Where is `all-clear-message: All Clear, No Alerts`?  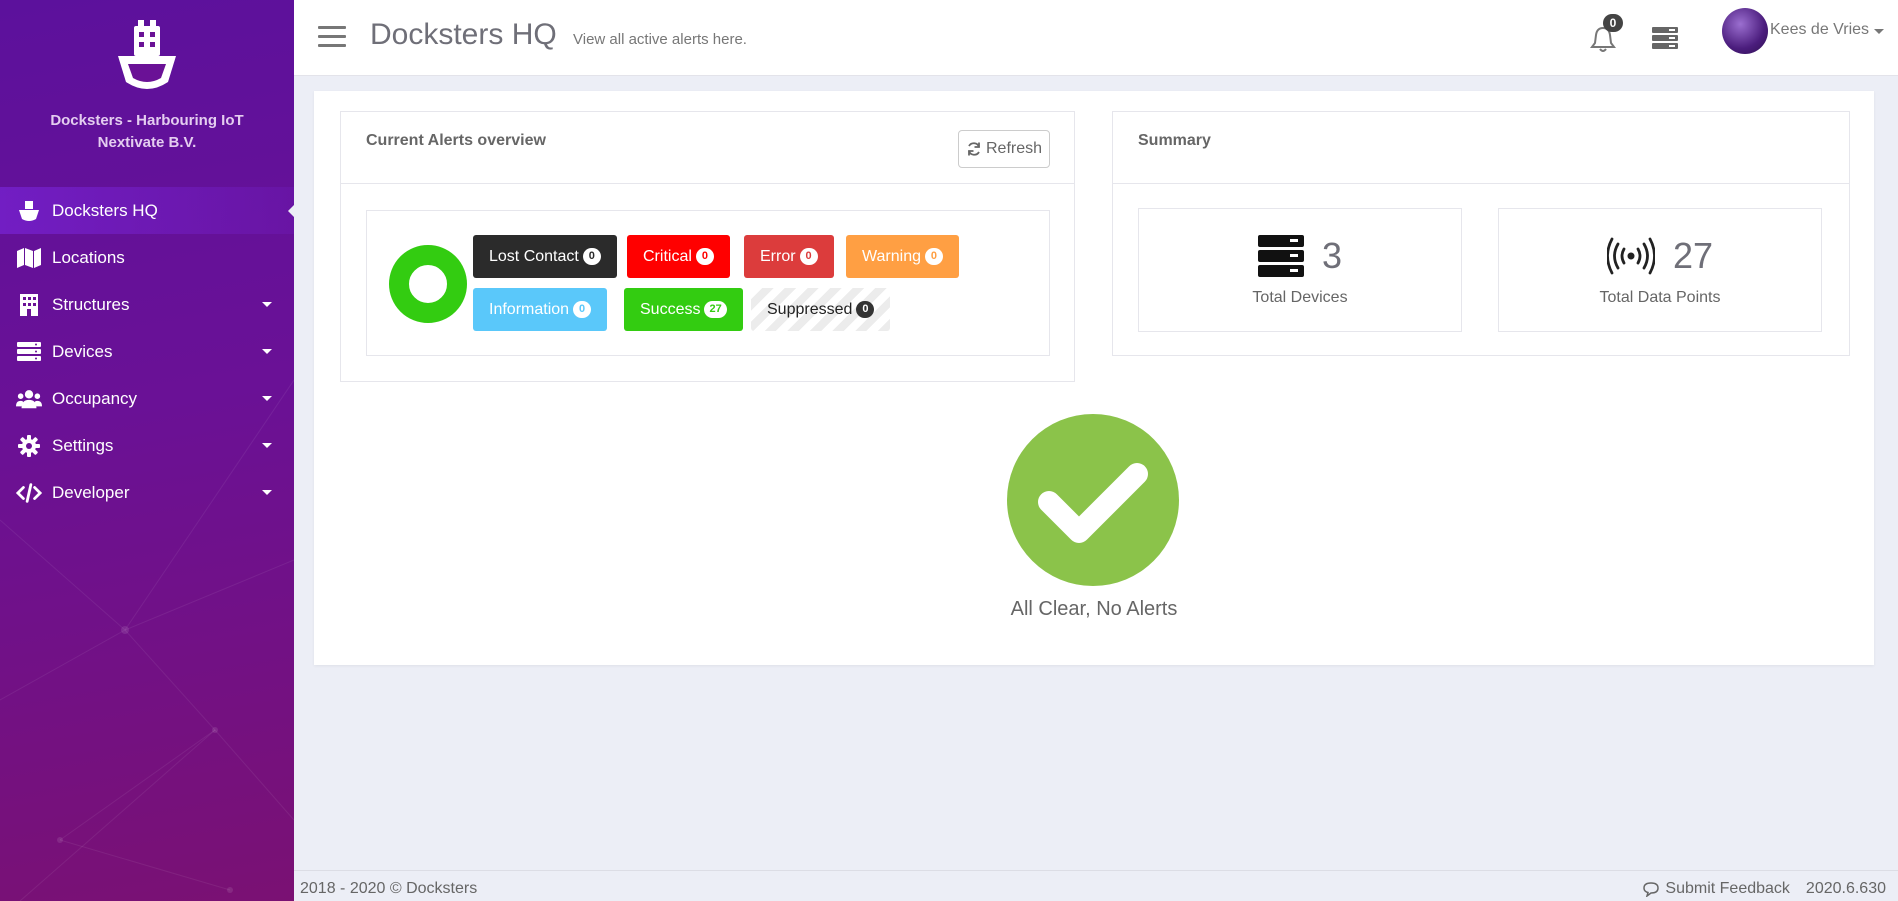
all-clear-message: All Clear, No Alerts is located at coordinates (1094, 609).